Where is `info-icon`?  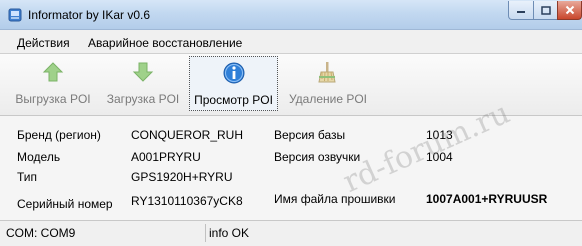
info-icon is located at coordinates (234, 73).